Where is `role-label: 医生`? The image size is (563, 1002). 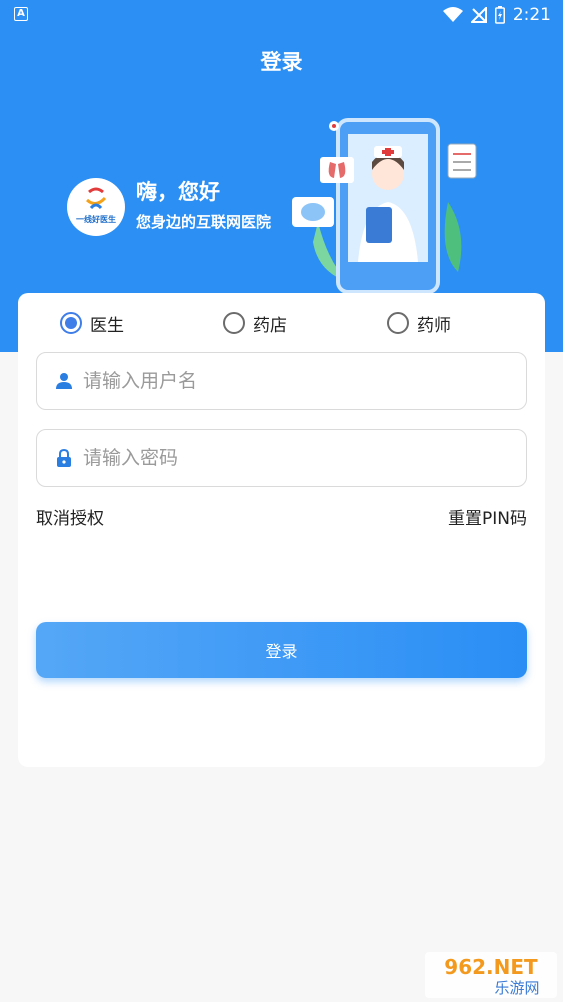 role-label: 医生 is located at coordinates (107, 325).